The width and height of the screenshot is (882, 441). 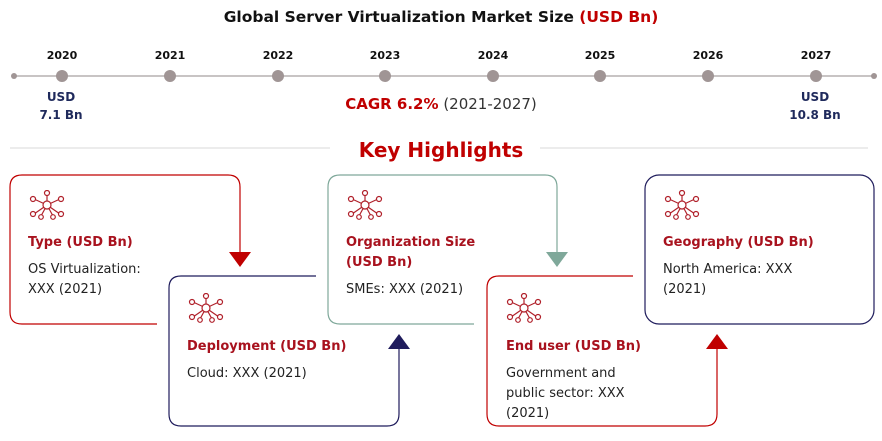 What do you see at coordinates (728, 279) in the screenshot?
I see `segment-value-geography: North America: XXX (2021)` at bounding box center [728, 279].